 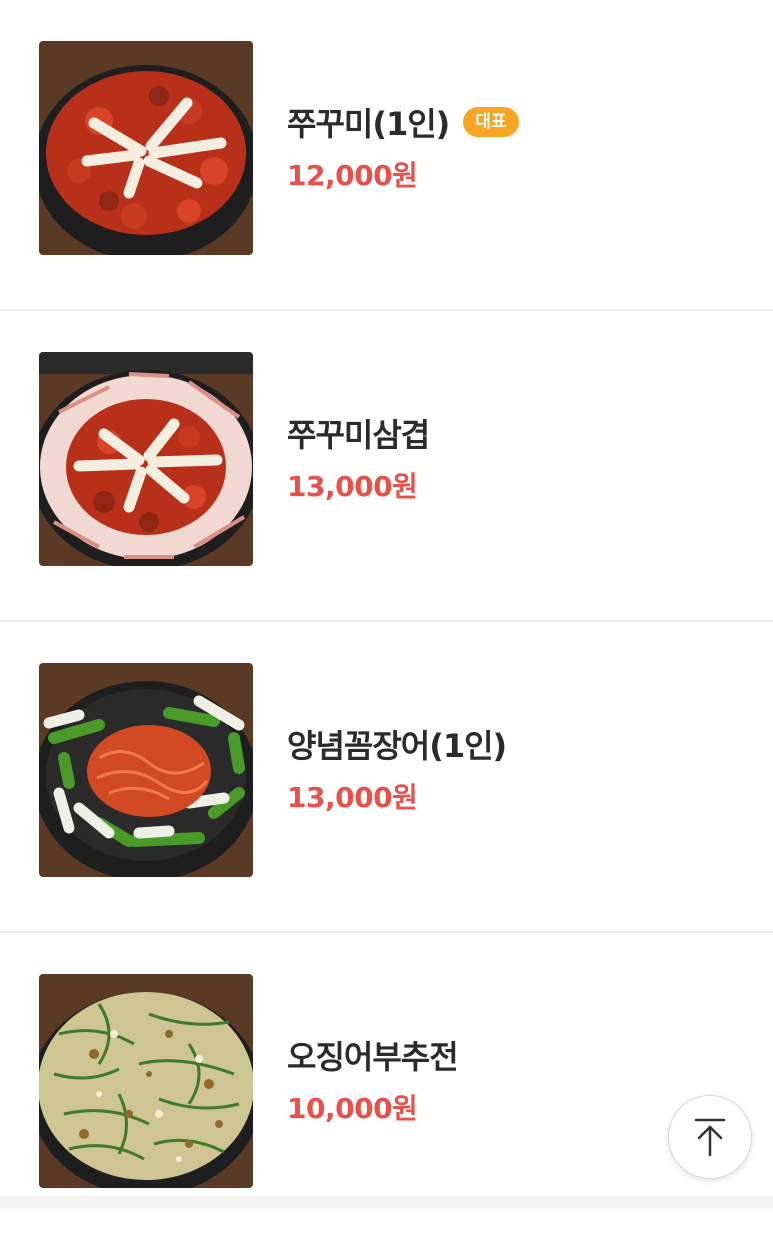 I want to click on scroll-to-top-button, so click(x=710, y=1137).